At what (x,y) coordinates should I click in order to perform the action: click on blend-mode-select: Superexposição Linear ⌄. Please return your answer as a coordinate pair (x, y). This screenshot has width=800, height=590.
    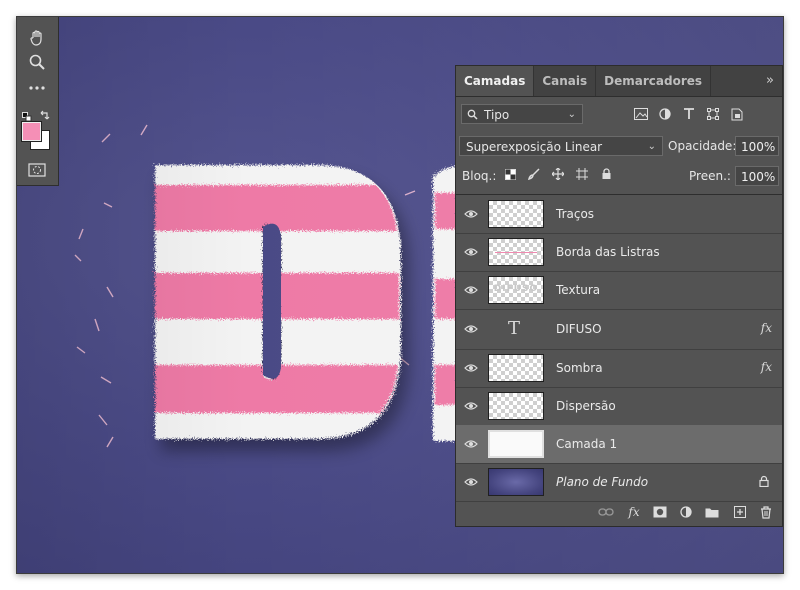
    Looking at the image, I should click on (561, 146).